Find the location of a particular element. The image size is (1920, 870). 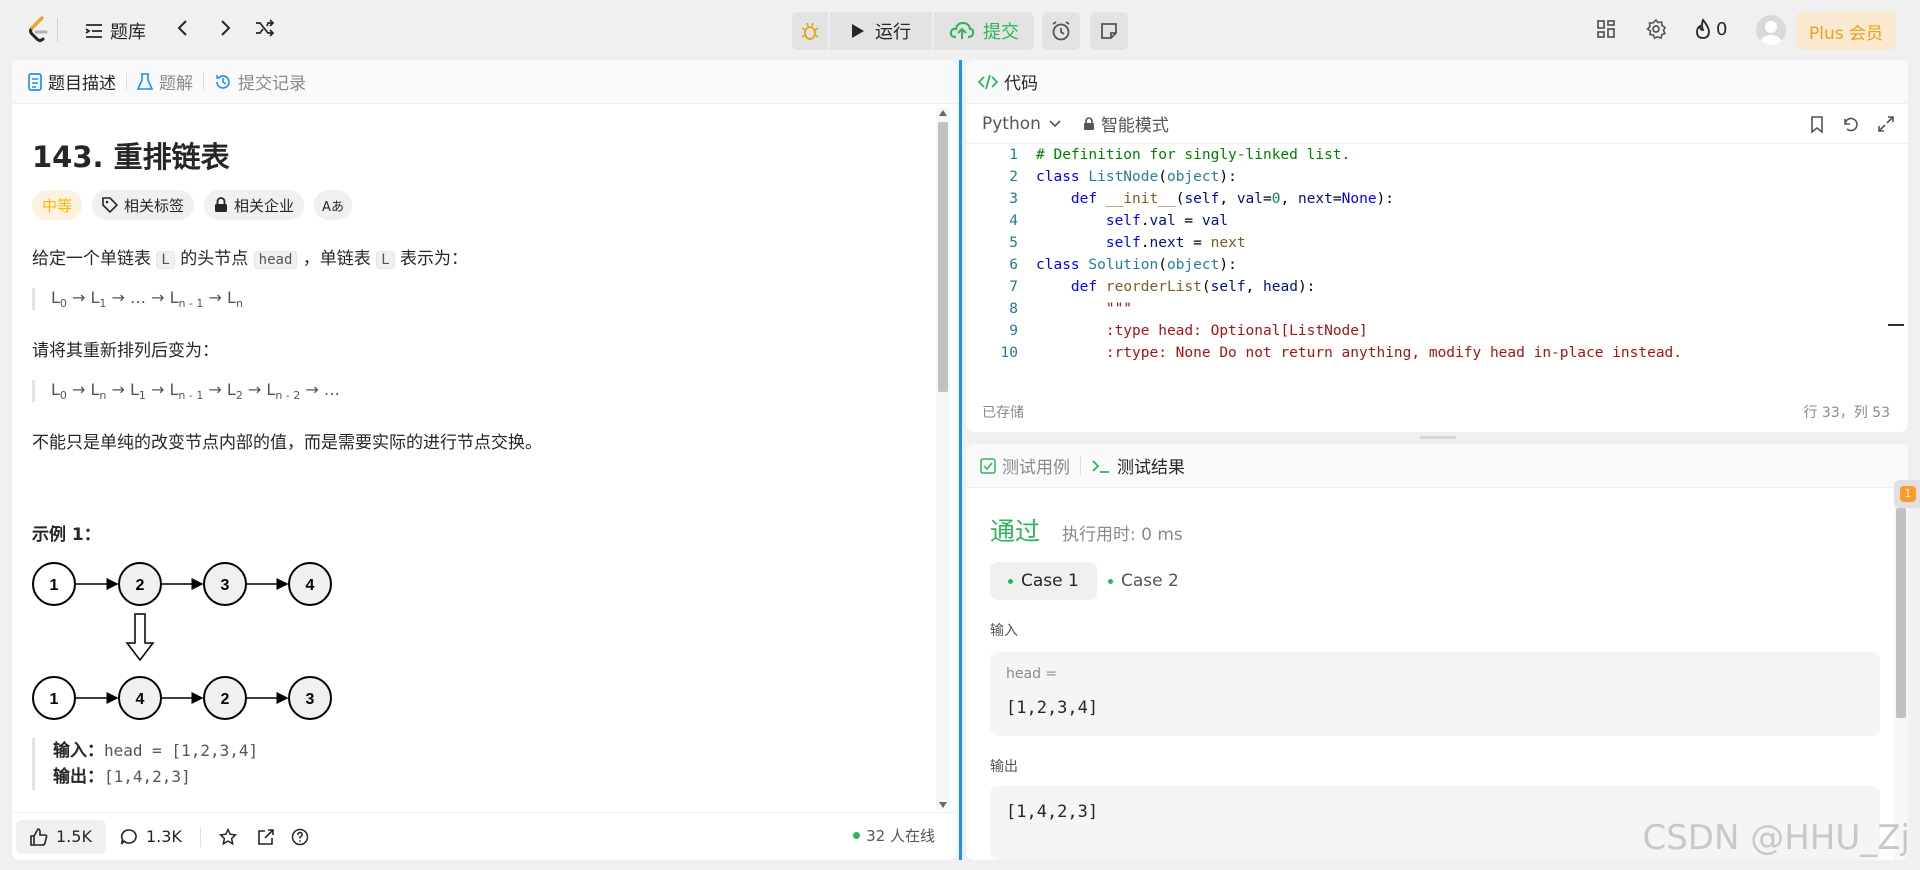

share-icon is located at coordinates (266, 836).